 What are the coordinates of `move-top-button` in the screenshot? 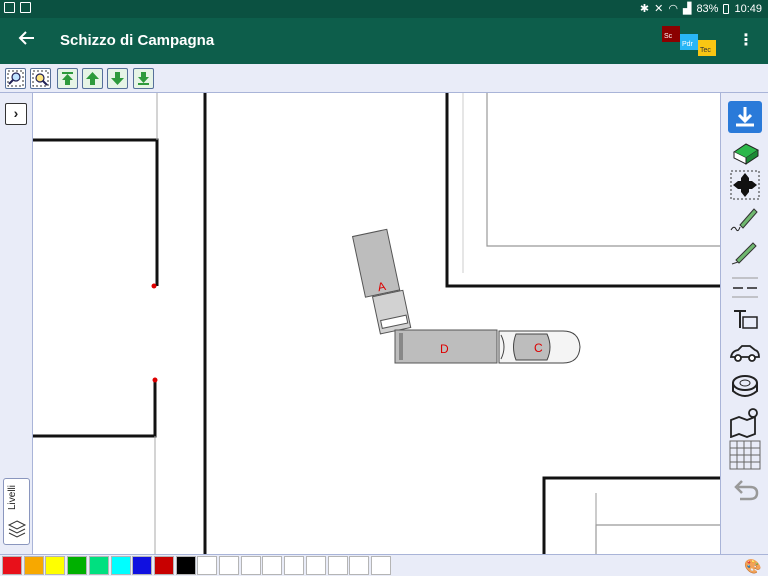 It's located at (67, 78).